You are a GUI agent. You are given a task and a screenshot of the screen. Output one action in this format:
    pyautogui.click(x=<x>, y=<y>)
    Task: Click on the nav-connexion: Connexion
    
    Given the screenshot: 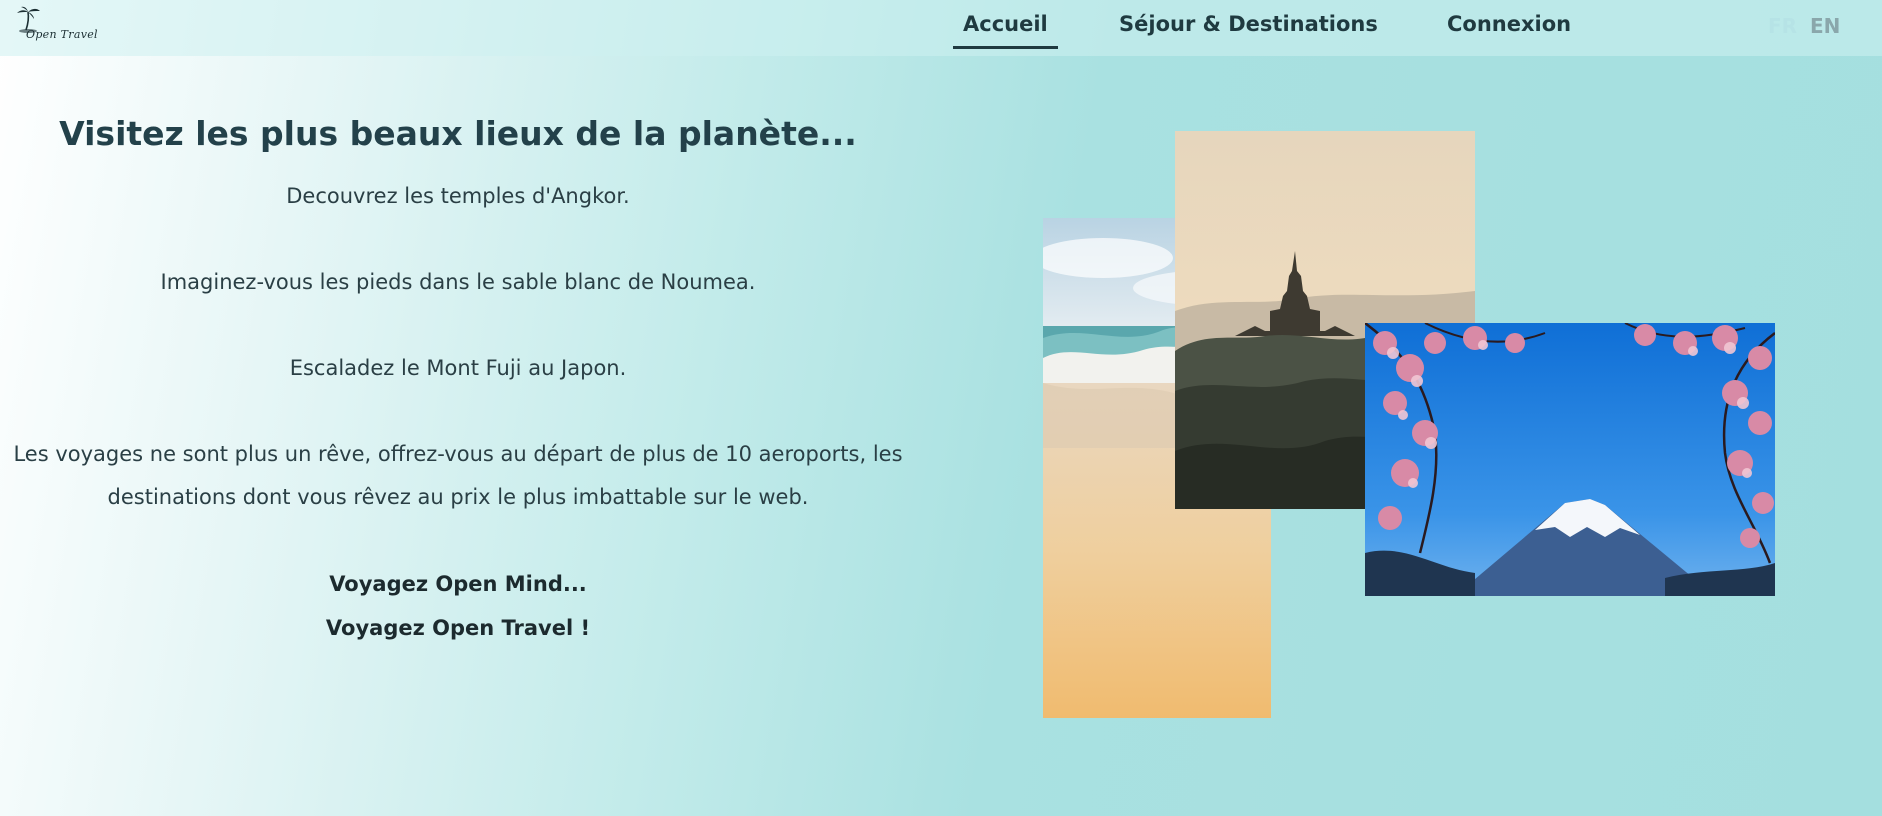 What is the action you would take?
    pyautogui.click(x=1509, y=27)
    